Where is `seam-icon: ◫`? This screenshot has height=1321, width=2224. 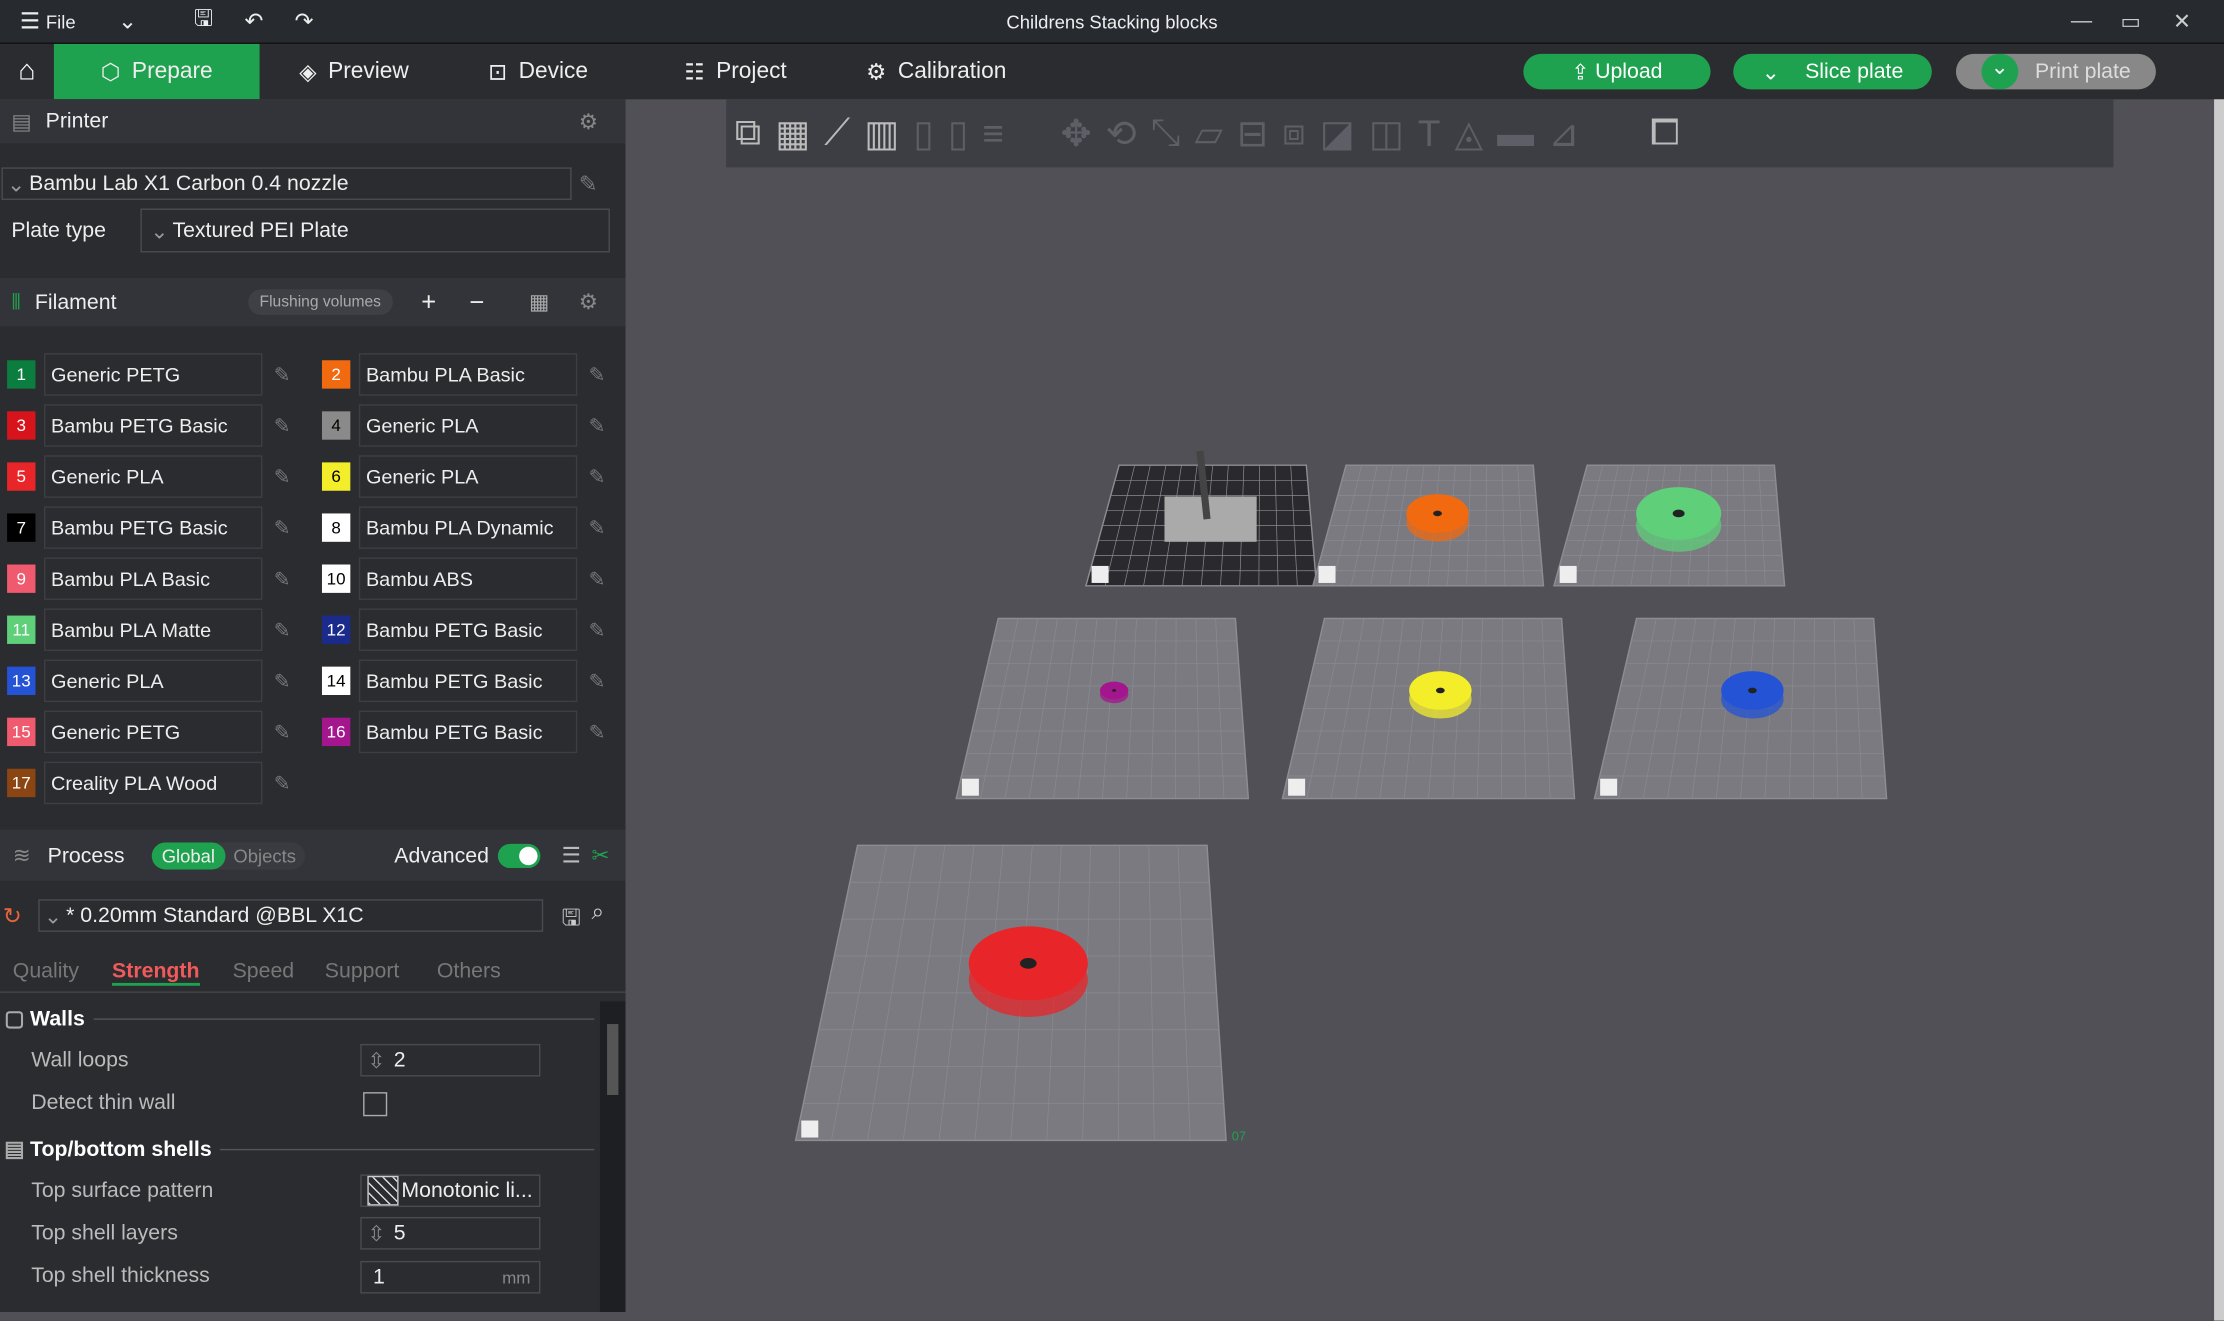 seam-icon: ◫ is located at coordinates (1386, 133).